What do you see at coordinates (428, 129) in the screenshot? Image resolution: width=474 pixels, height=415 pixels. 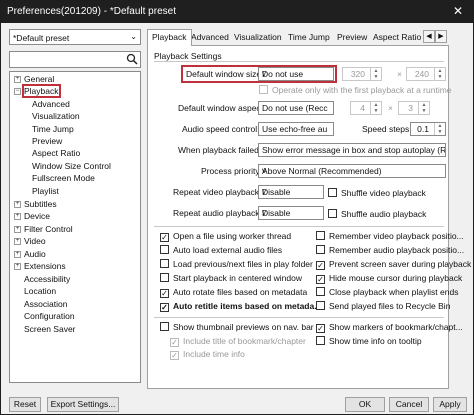 I see `speed-steps-spin: 0.1 ▲ ▼` at bounding box center [428, 129].